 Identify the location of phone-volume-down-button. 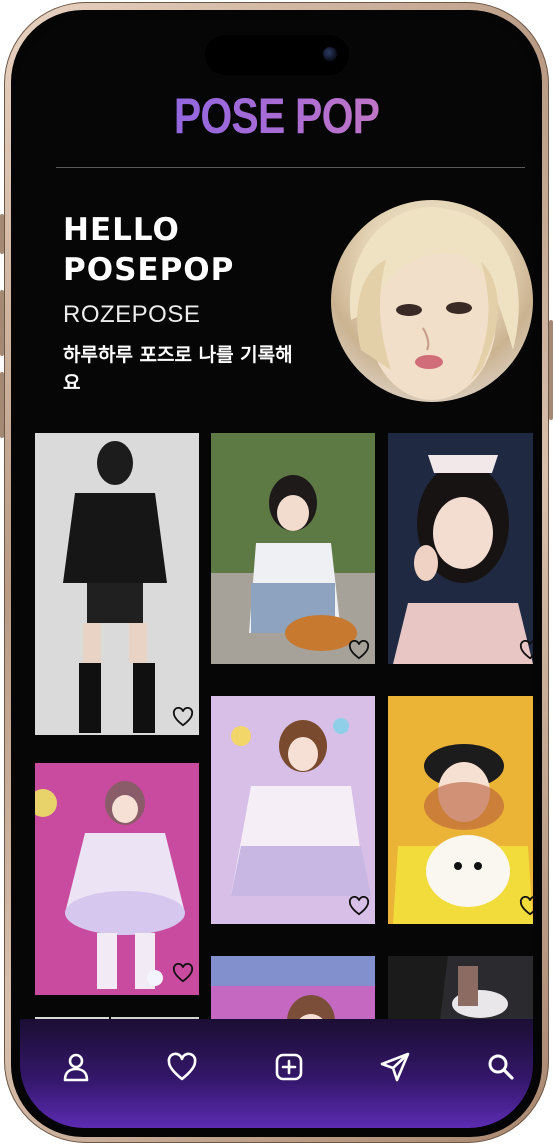
(2, 405).